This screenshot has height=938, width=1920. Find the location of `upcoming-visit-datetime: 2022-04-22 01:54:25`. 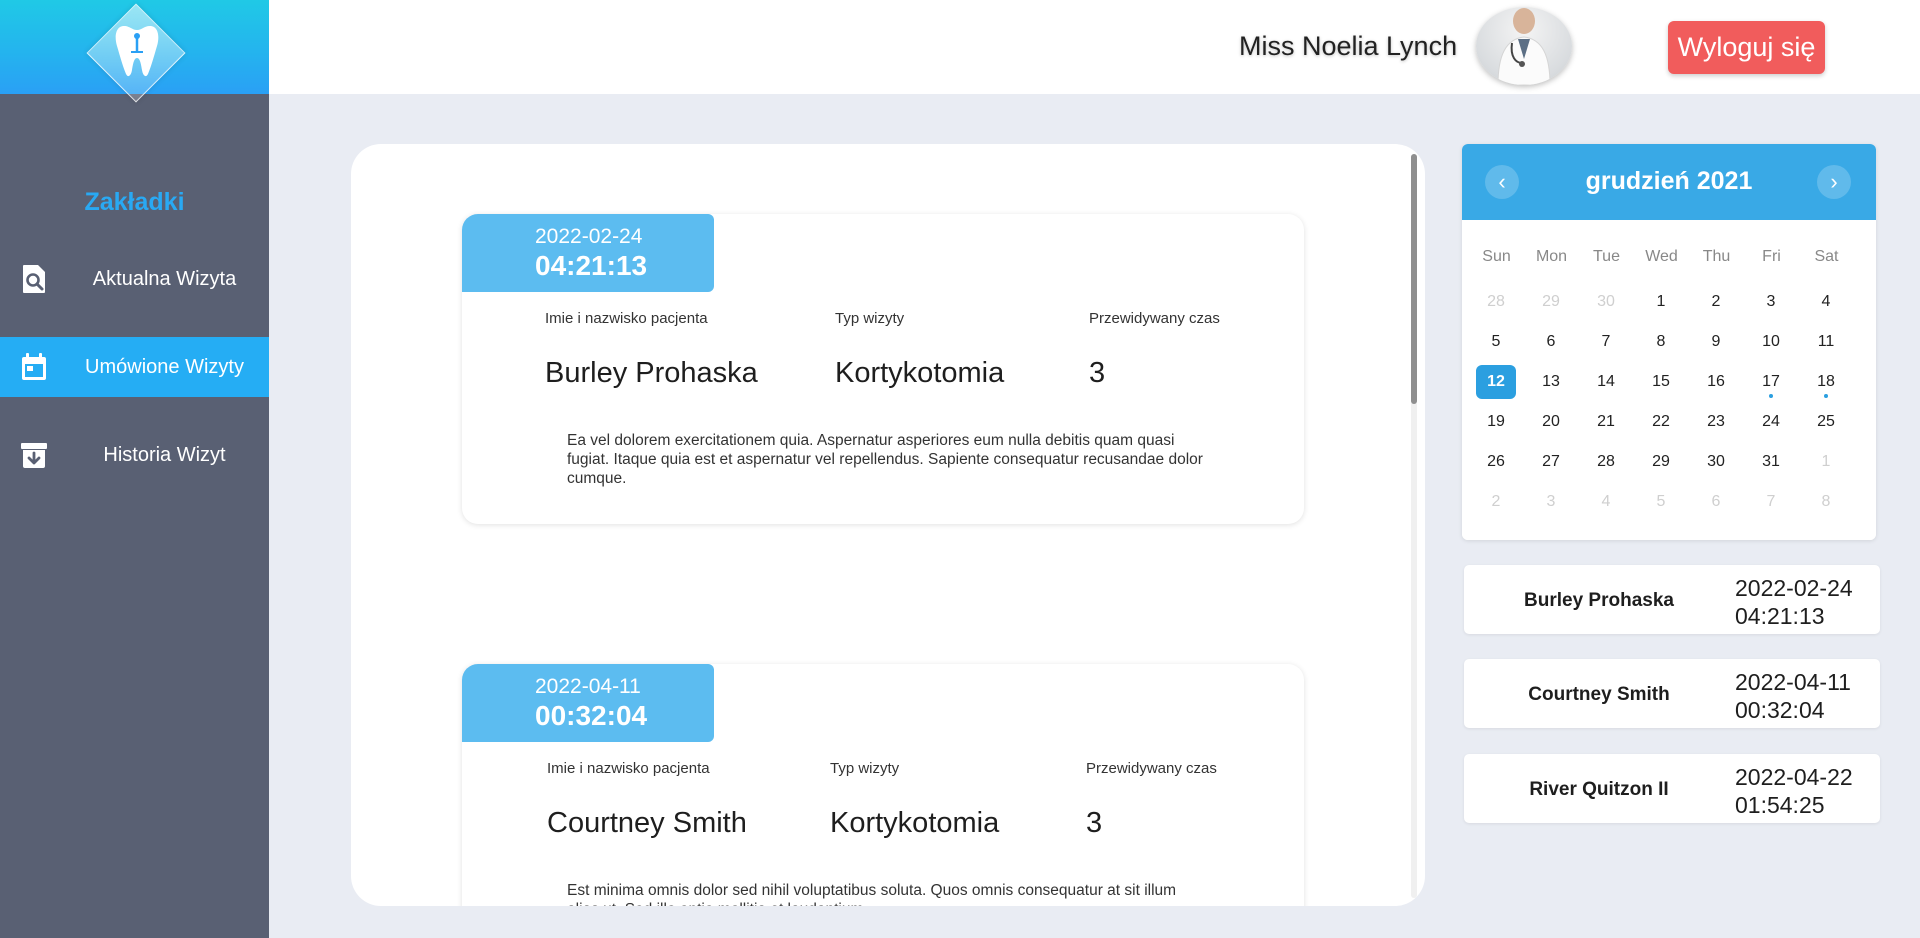

upcoming-visit-datetime: 2022-04-22 01:54:25 is located at coordinates (1794, 791).